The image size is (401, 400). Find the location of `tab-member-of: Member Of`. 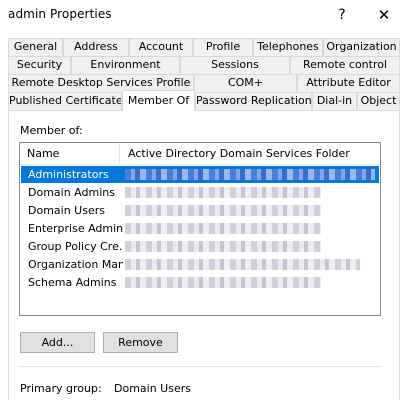

tab-member-of: Member Of is located at coordinates (158, 100).